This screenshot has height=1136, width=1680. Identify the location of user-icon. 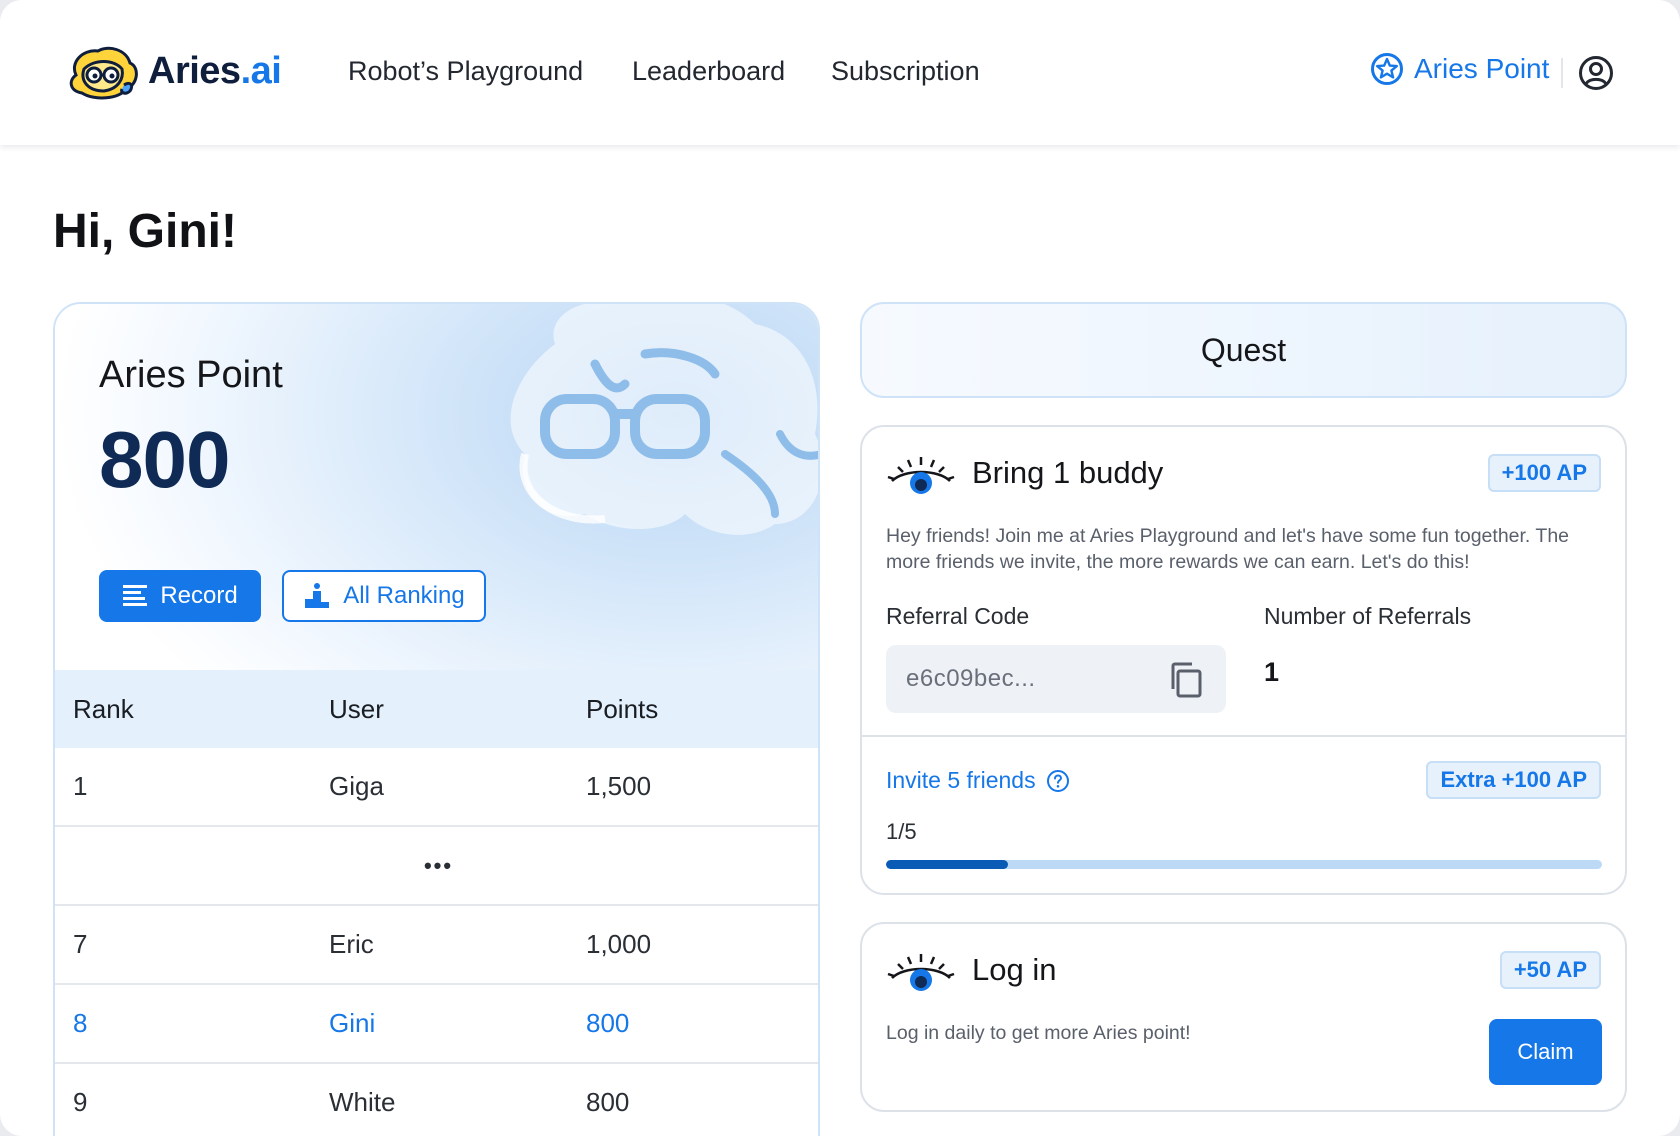
(1596, 73).